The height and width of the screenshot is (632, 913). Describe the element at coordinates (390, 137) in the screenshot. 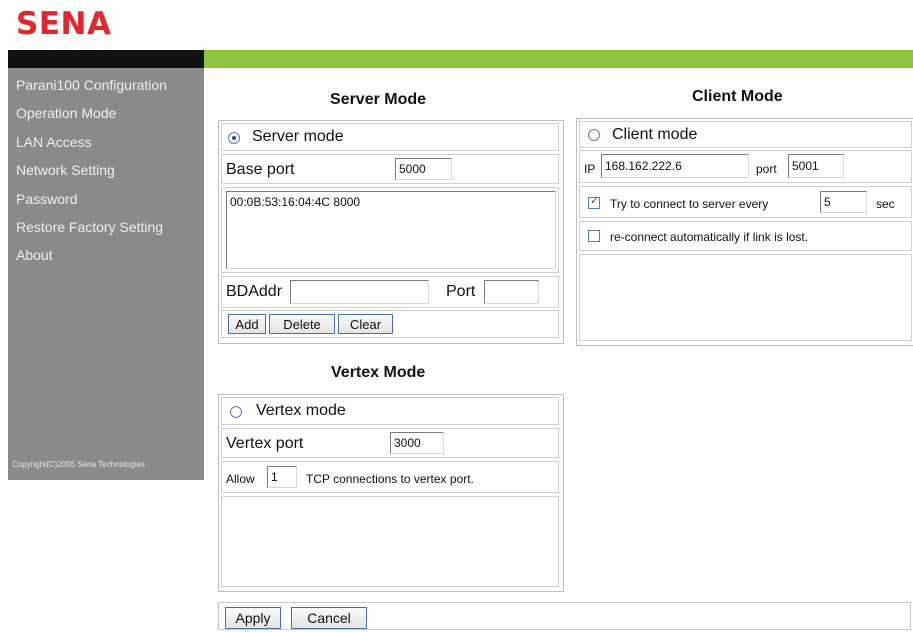

I see `server-mode-radio-row: Server mode` at that location.